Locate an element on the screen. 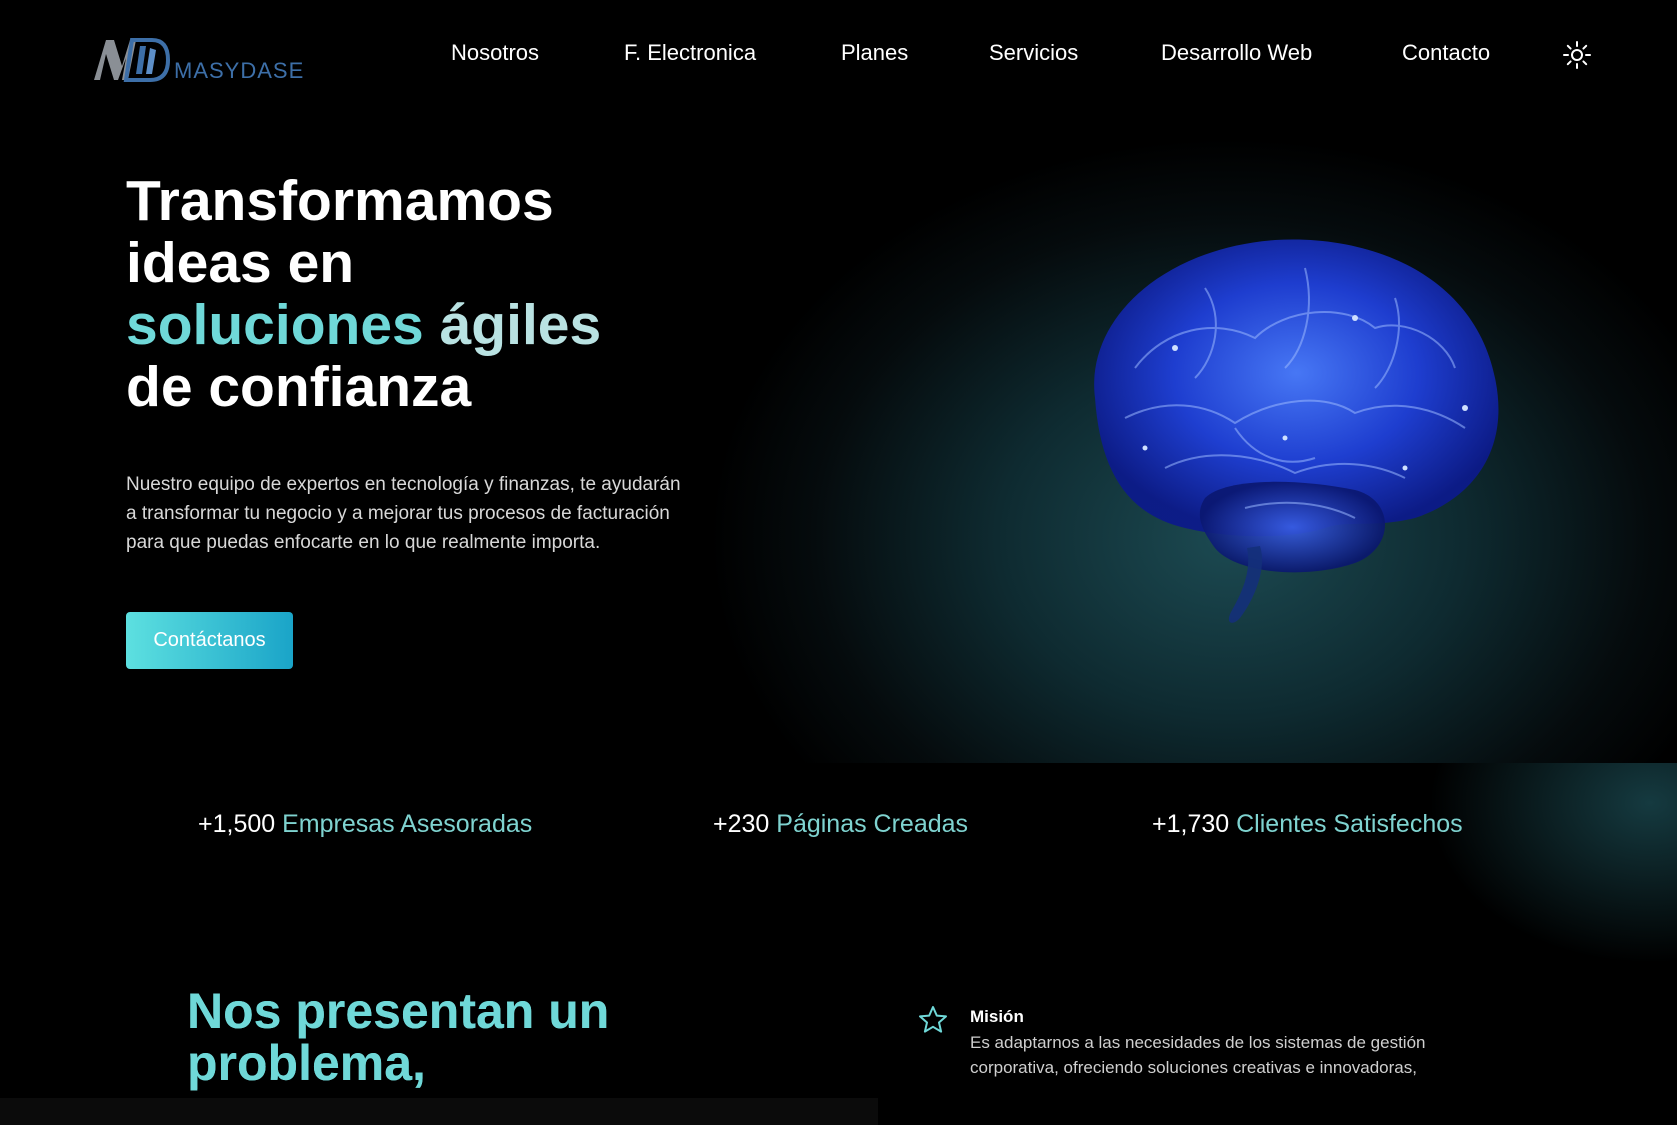  brain-illustration is located at coordinates (1285, 433).